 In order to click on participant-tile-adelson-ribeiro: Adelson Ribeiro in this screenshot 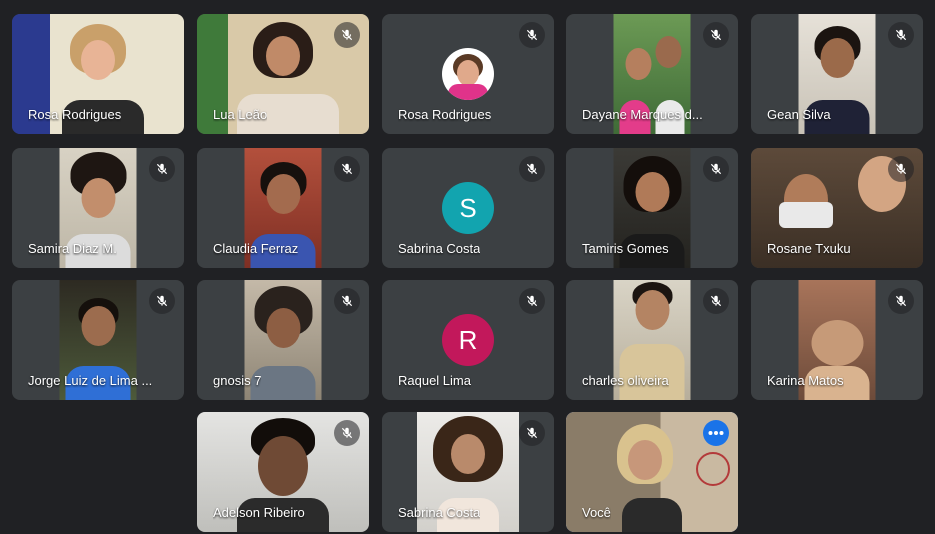, I will do `click(283, 472)`.